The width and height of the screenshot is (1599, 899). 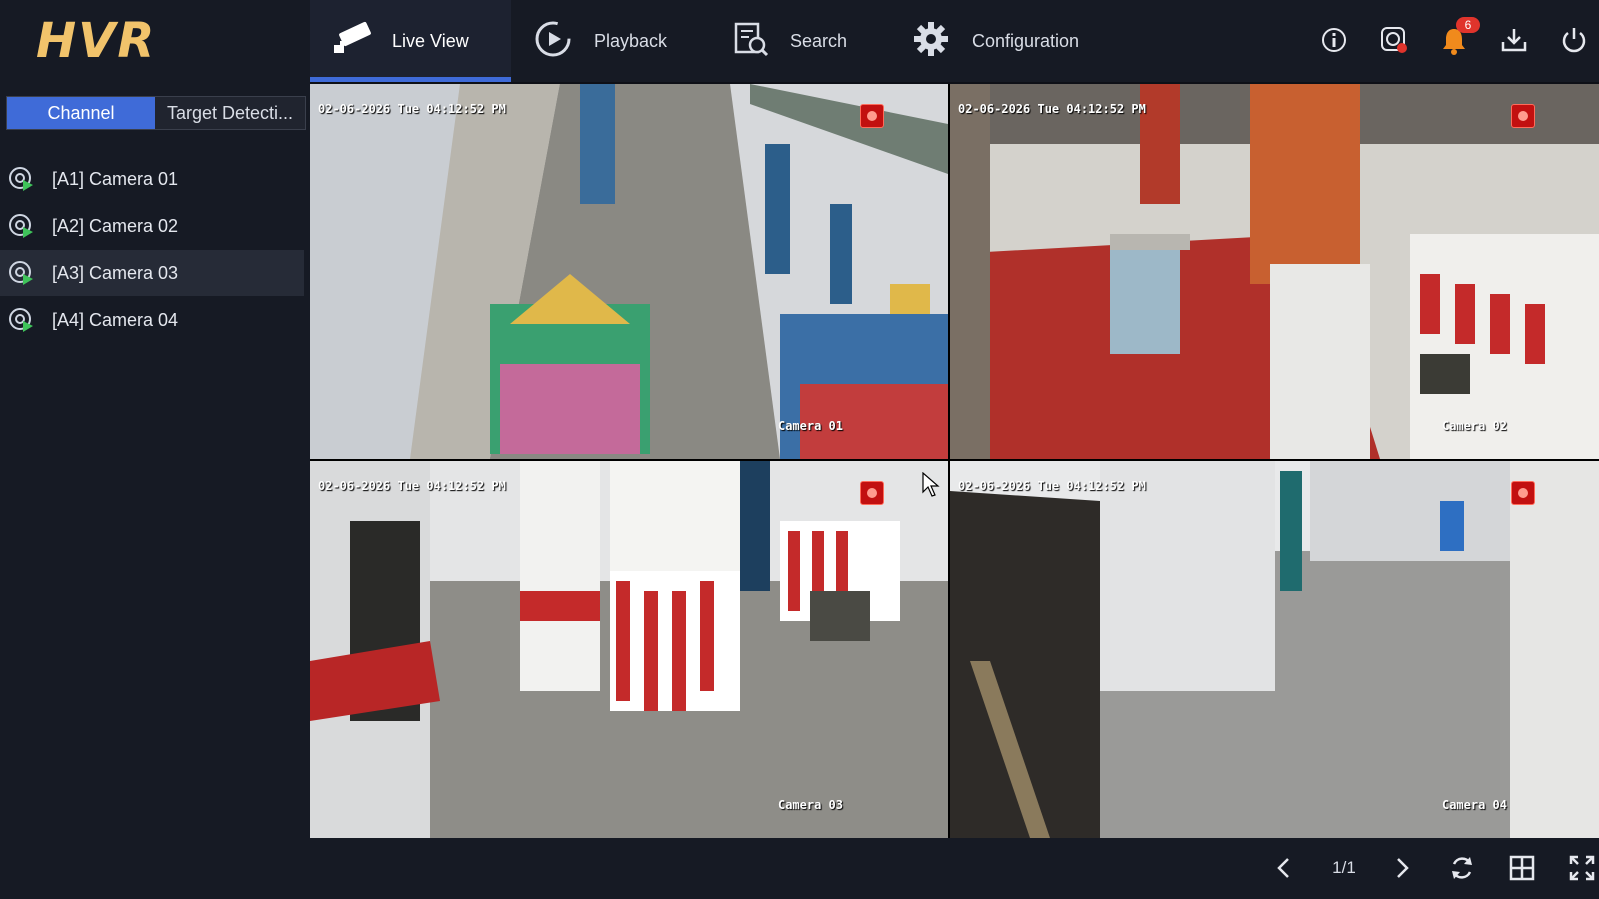 I want to click on alarm-count-badge: 6, so click(x=1468, y=25).